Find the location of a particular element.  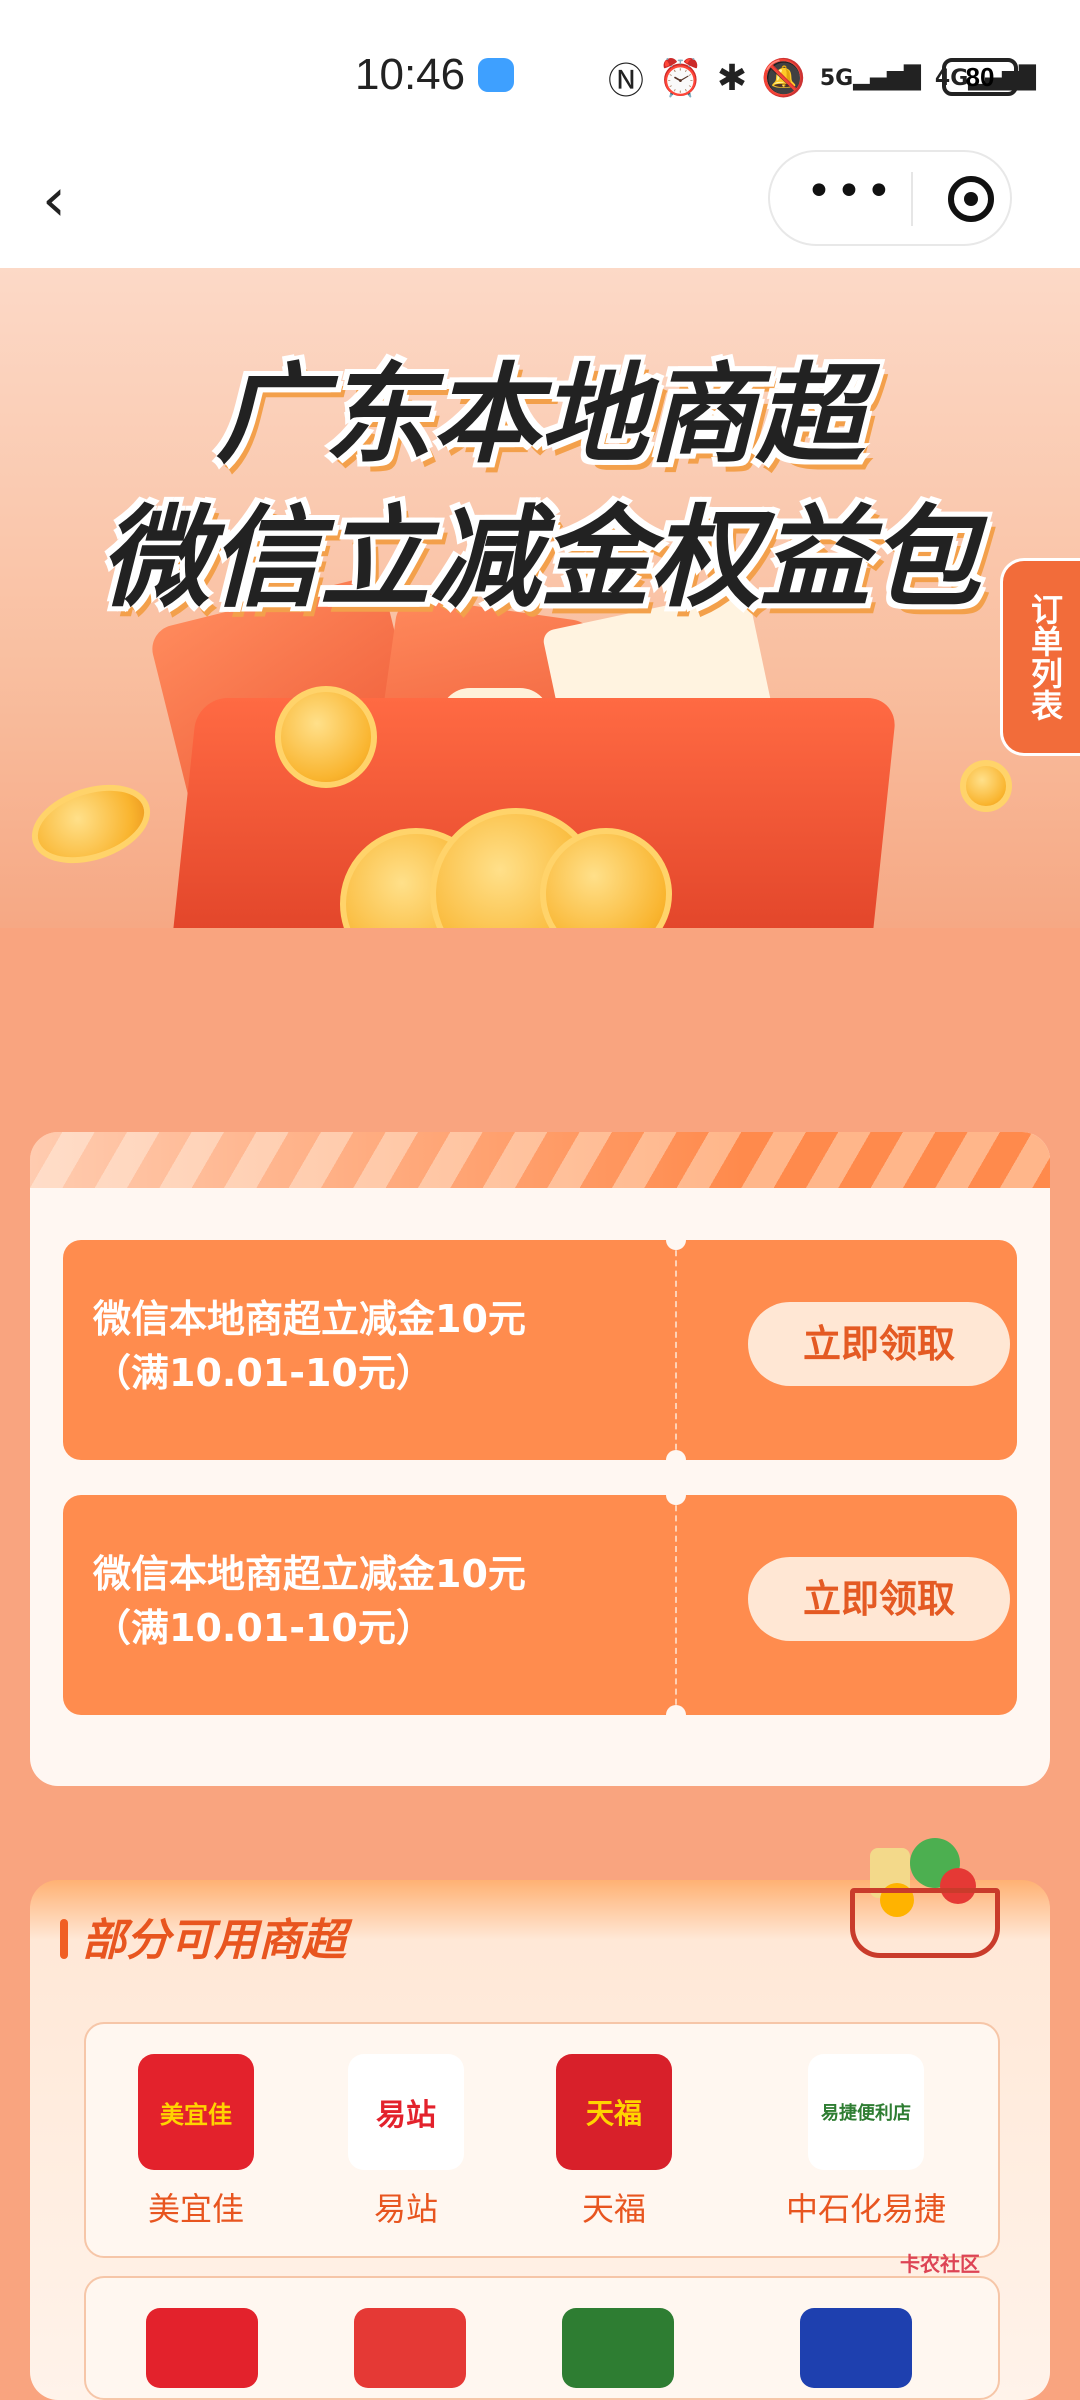

yizhan-logo: 易站 is located at coordinates (406, 2112).